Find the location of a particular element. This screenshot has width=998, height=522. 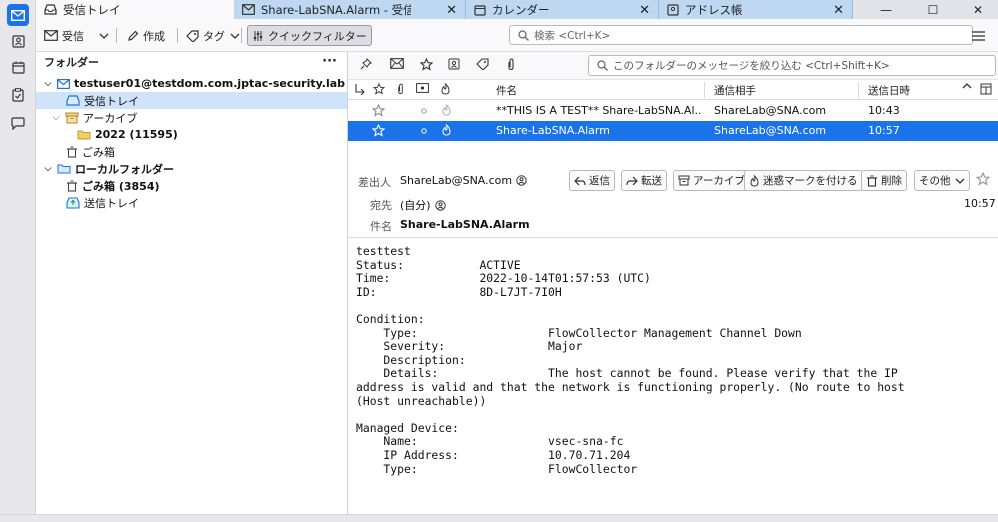

tag-button: タグ is located at coordinates (213, 35).